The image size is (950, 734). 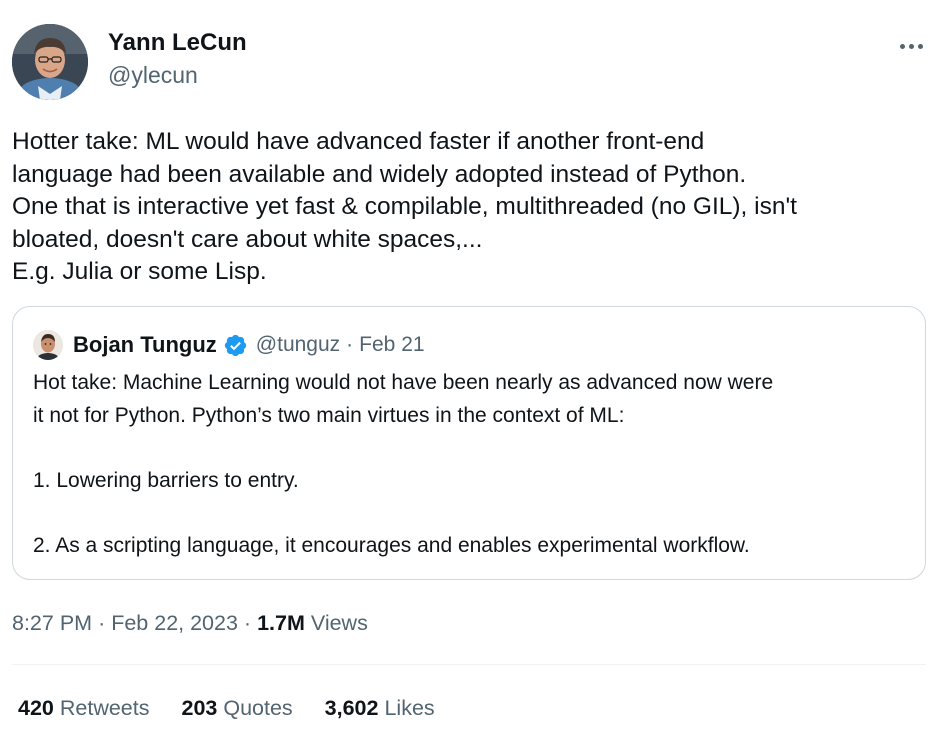 I want to click on likes-label: Likes, so click(x=409, y=708).